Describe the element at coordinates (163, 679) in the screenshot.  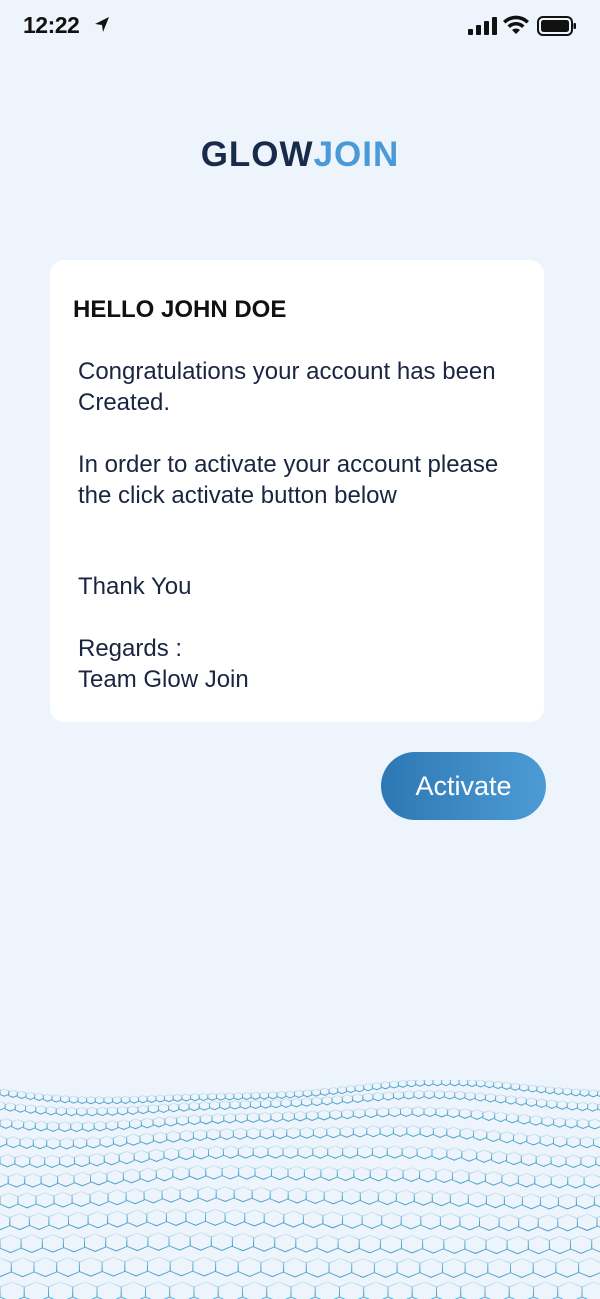
I see `team-name: Team Glow Join` at that location.